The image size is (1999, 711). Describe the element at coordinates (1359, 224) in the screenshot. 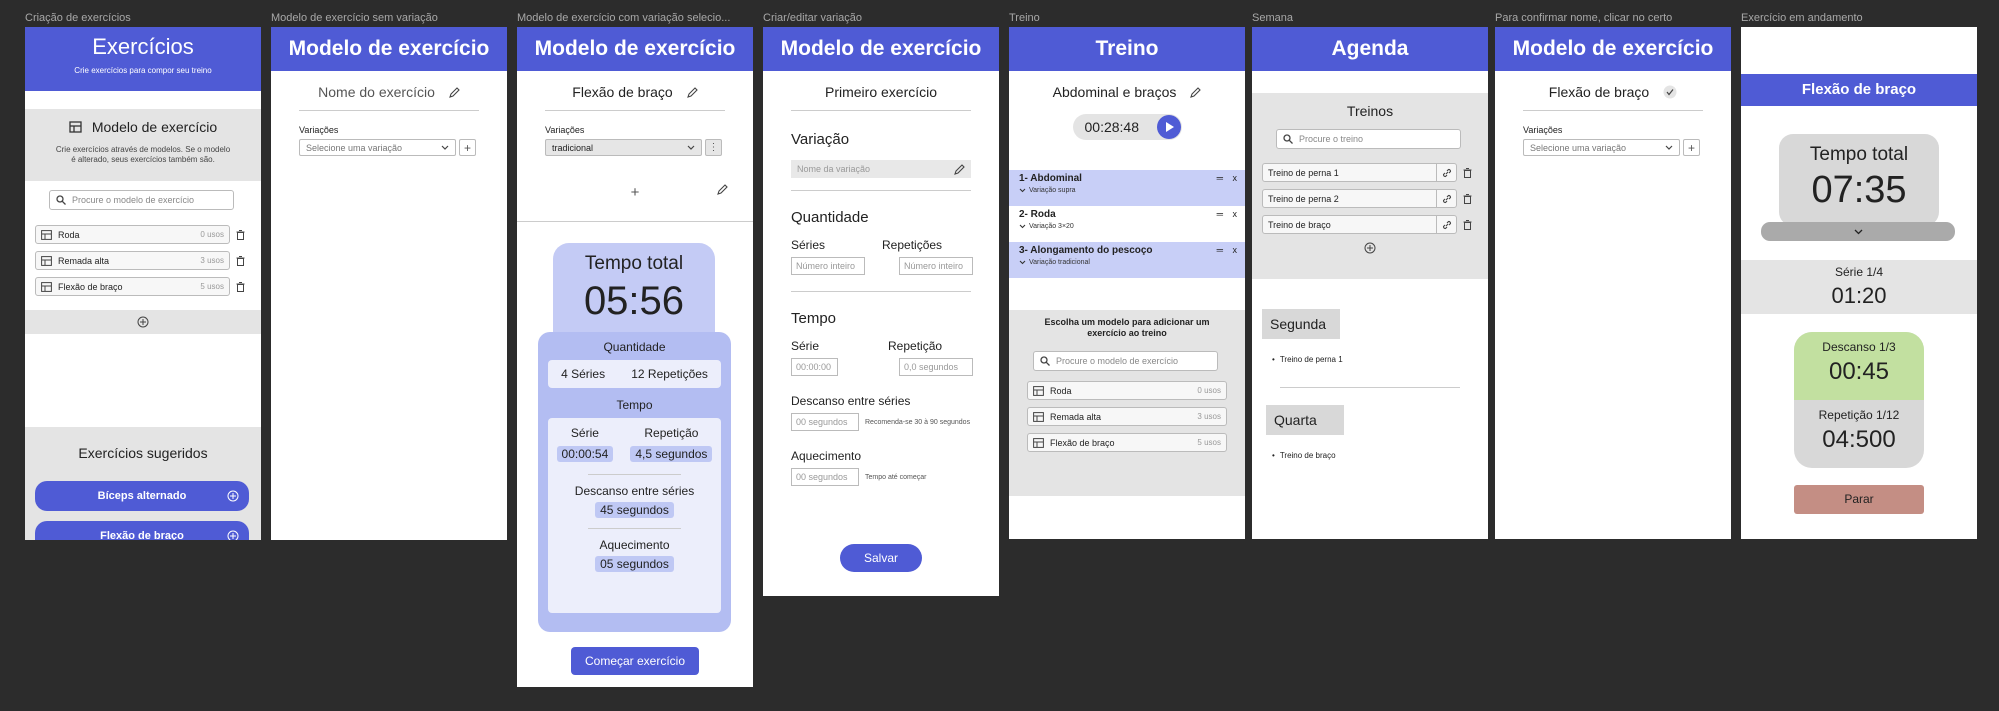

I see `workout-item: Treino de braço` at that location.